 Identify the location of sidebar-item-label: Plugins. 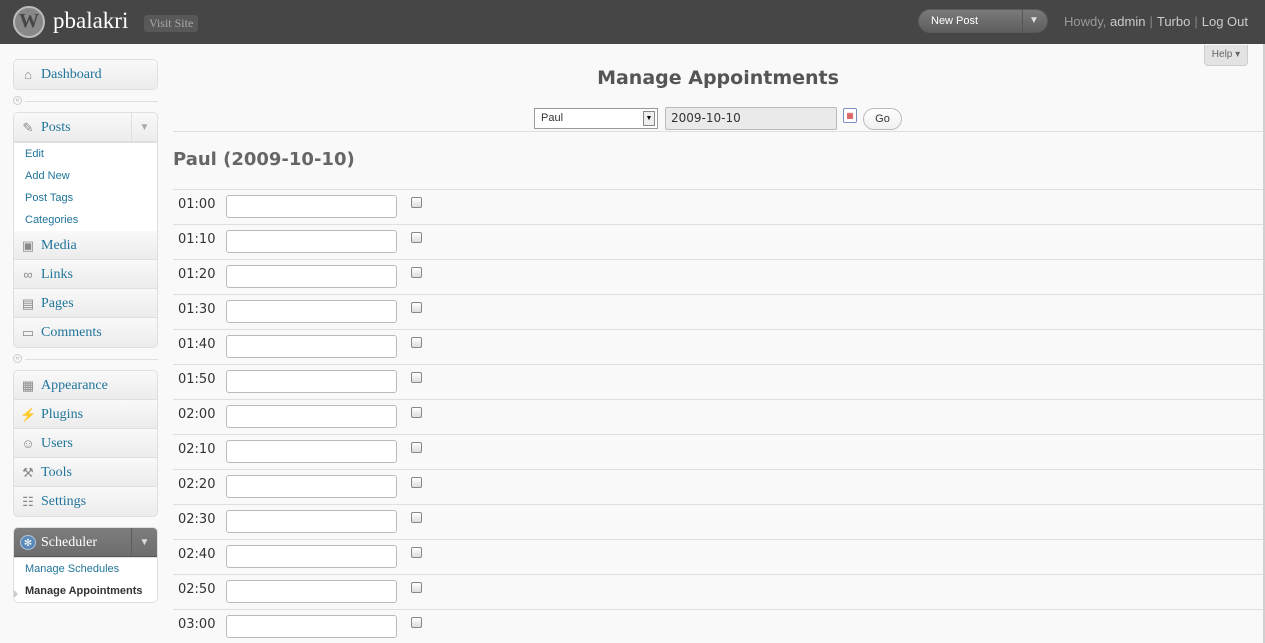
(62, 415).